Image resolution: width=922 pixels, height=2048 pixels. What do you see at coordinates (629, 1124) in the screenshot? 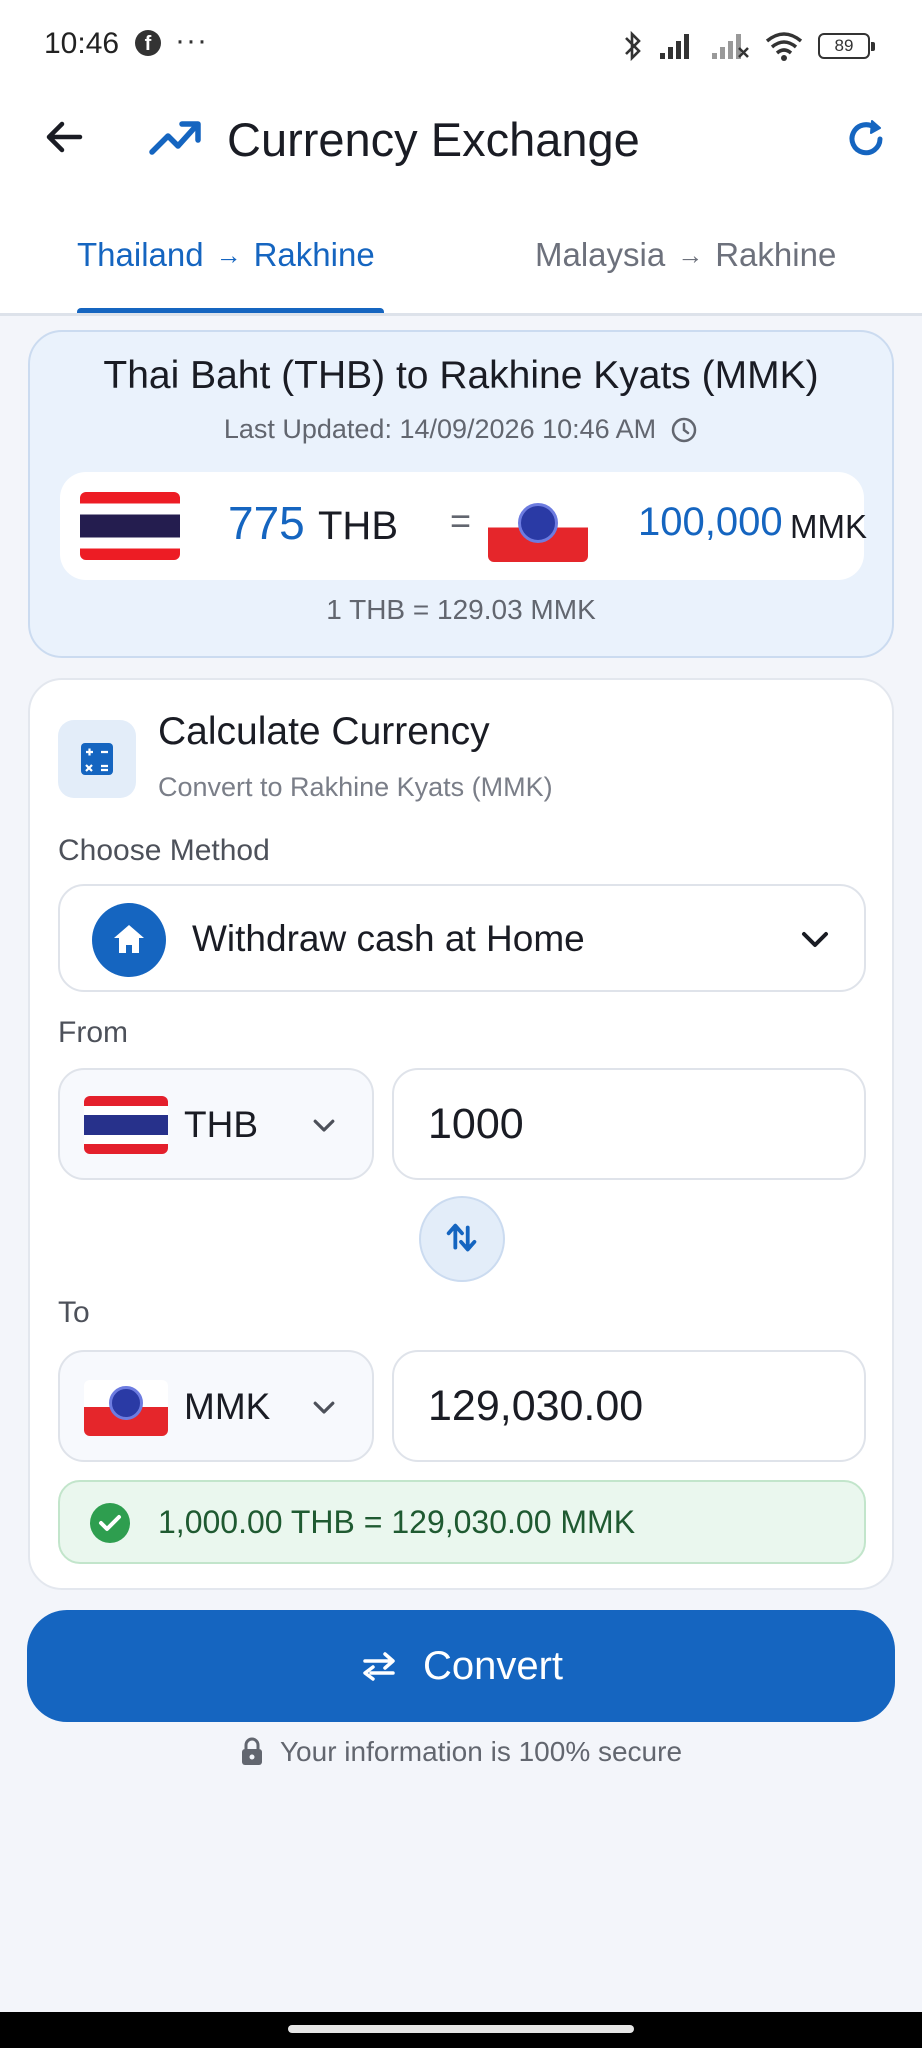
I see `from-amount-input` at bounding box center [629, 1124].